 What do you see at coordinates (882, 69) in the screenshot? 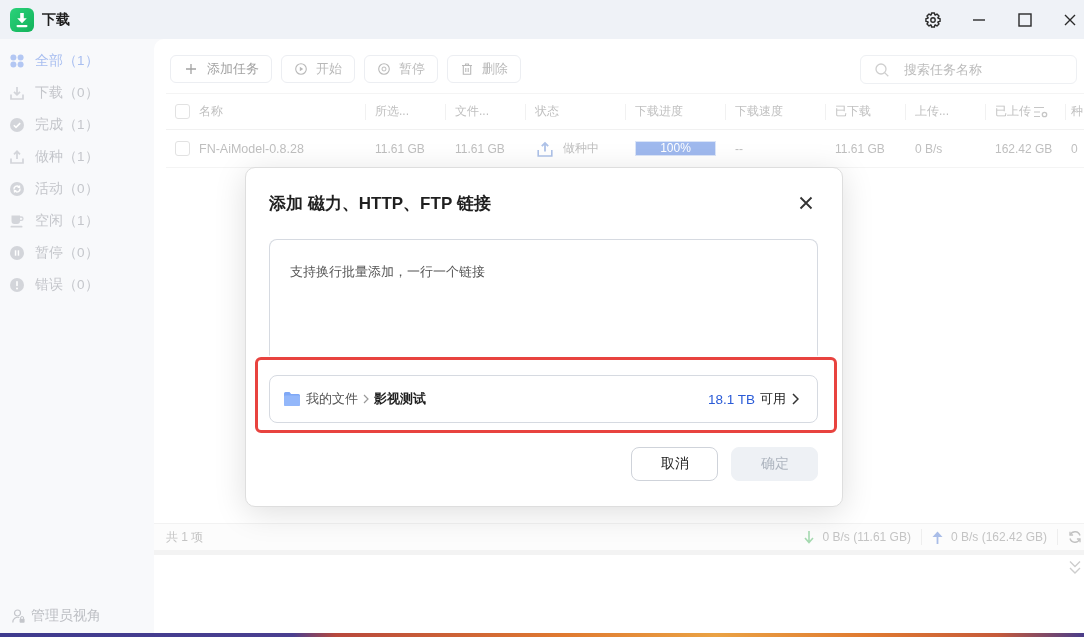
I see `search-icon` at bounding box center [882, 69].